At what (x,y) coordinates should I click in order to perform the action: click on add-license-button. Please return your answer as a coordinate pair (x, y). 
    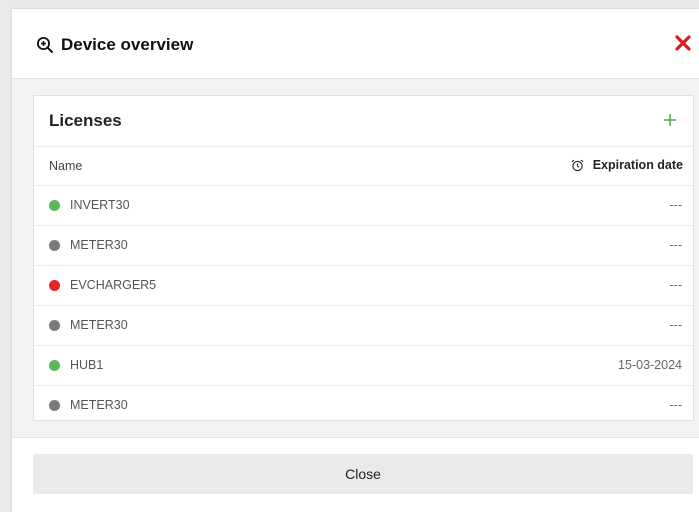
    Looking at the image, I should click on (670, 120).